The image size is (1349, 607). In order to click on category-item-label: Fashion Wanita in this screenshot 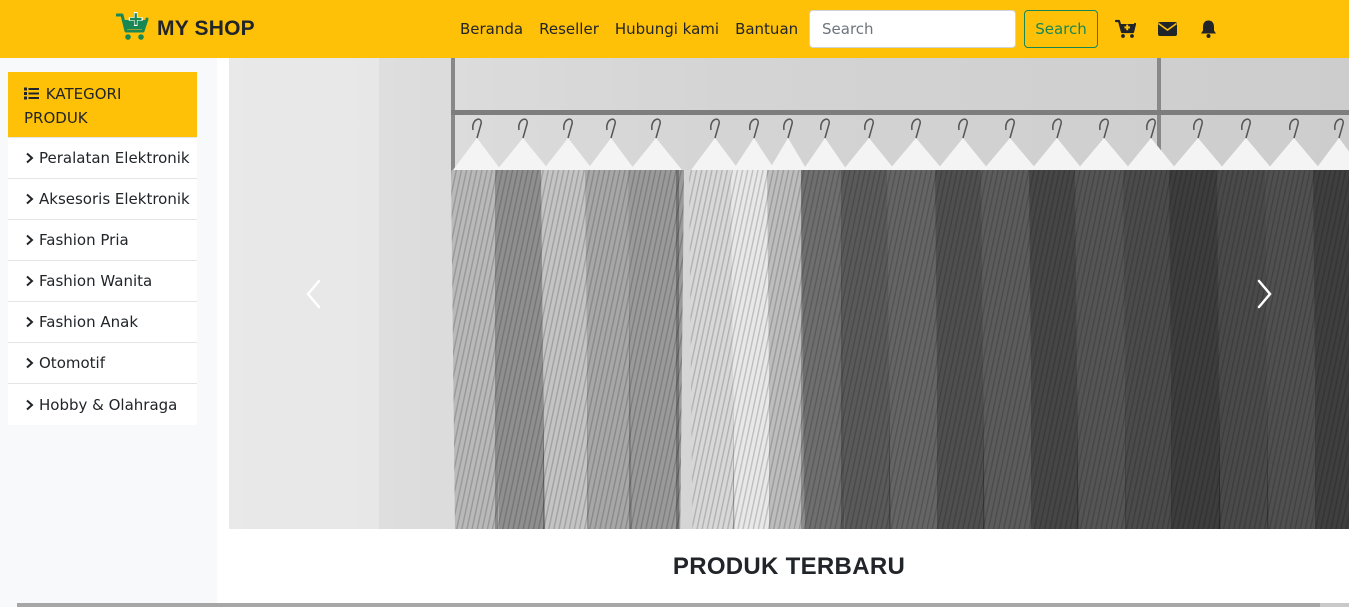, I will do `click(96, 281)`.